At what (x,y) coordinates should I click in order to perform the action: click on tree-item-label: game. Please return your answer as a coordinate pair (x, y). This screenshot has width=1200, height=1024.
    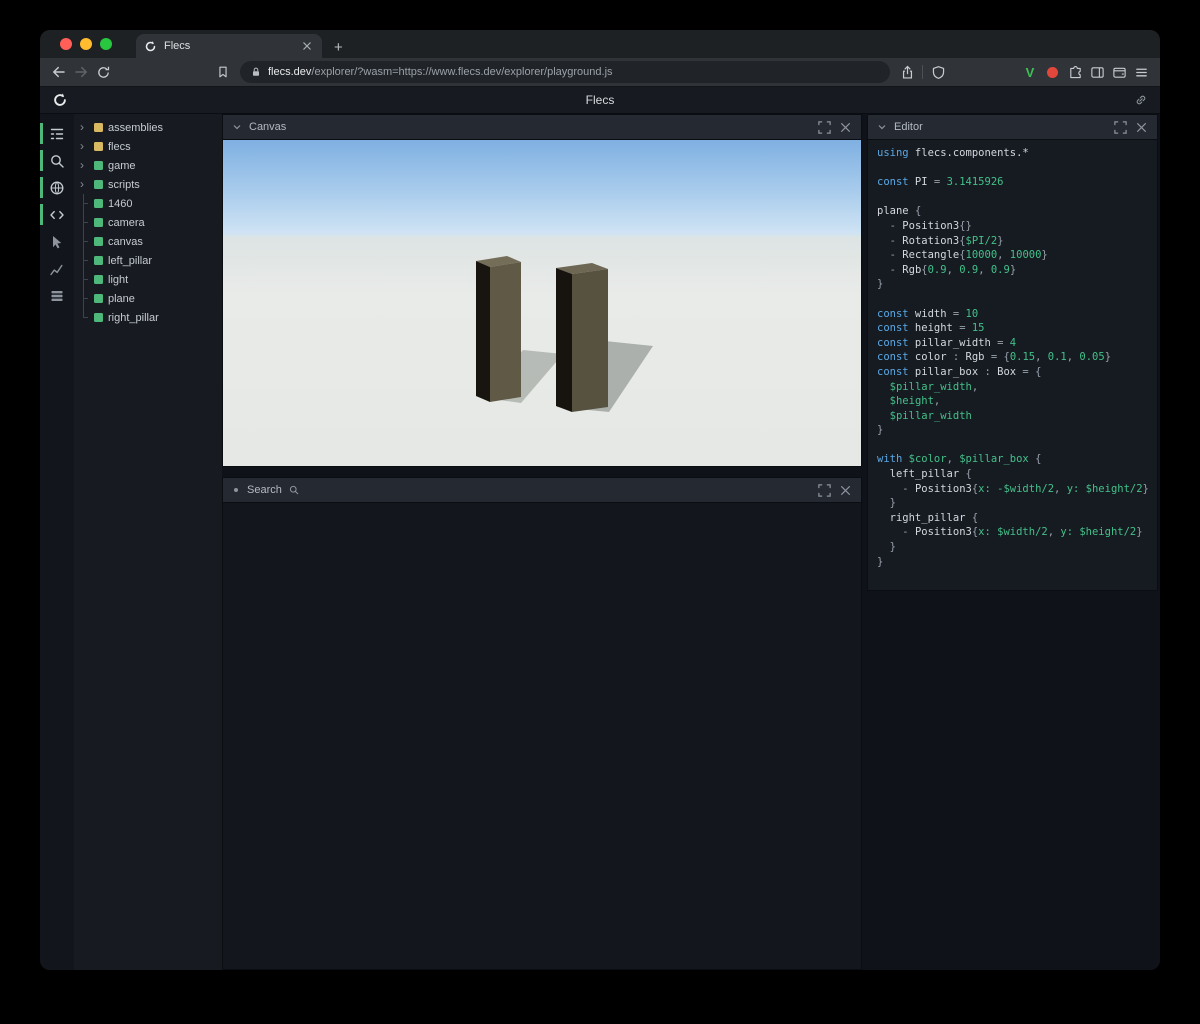
    Looking at the image, I should click on (122, 165).